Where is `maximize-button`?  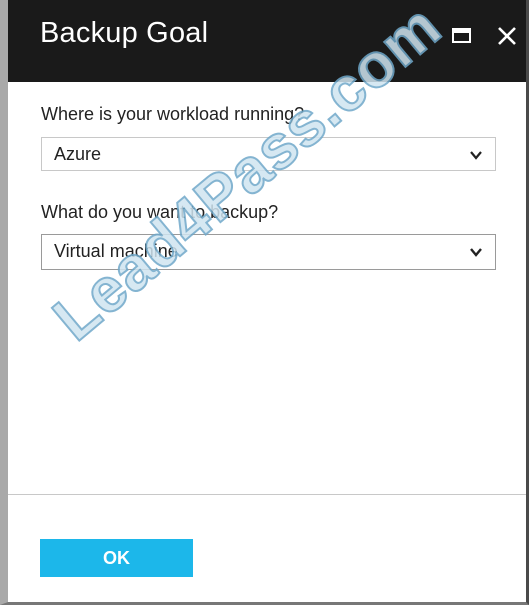 maximize-button is located at coordinates (463, 36).